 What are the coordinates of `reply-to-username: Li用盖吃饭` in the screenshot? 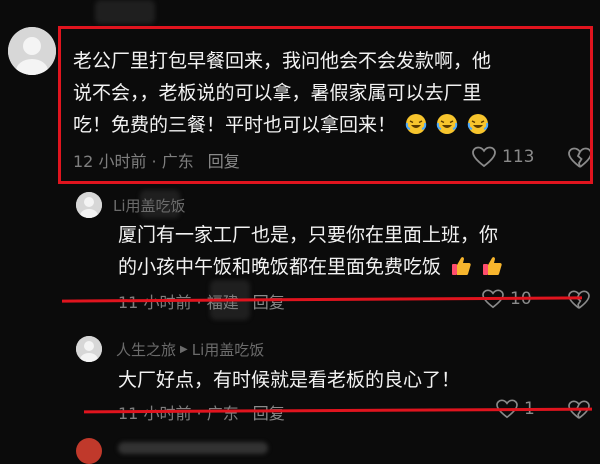 It's located at (228, 350).